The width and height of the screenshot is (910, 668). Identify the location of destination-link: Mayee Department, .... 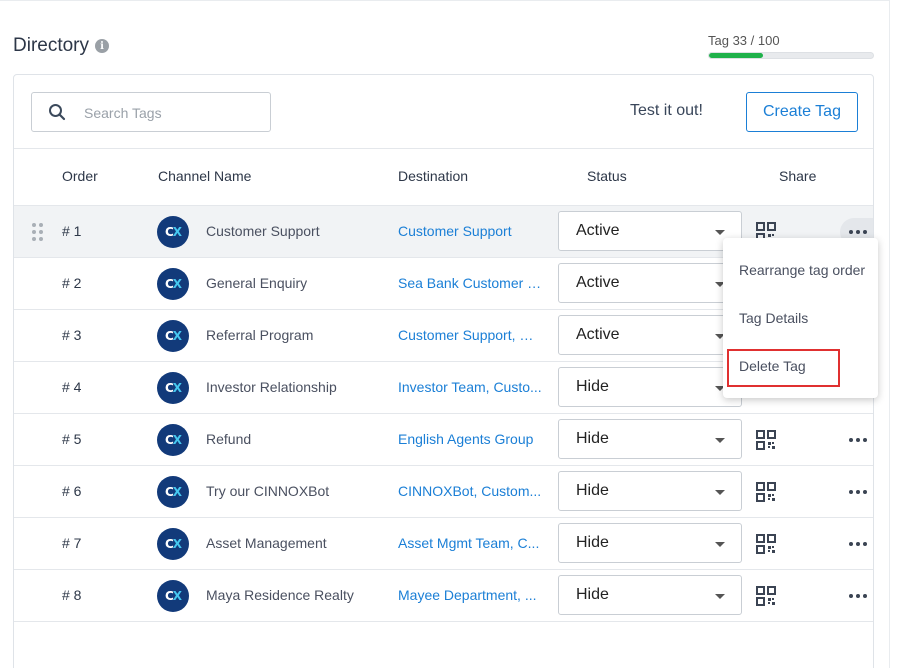
(471, 595).